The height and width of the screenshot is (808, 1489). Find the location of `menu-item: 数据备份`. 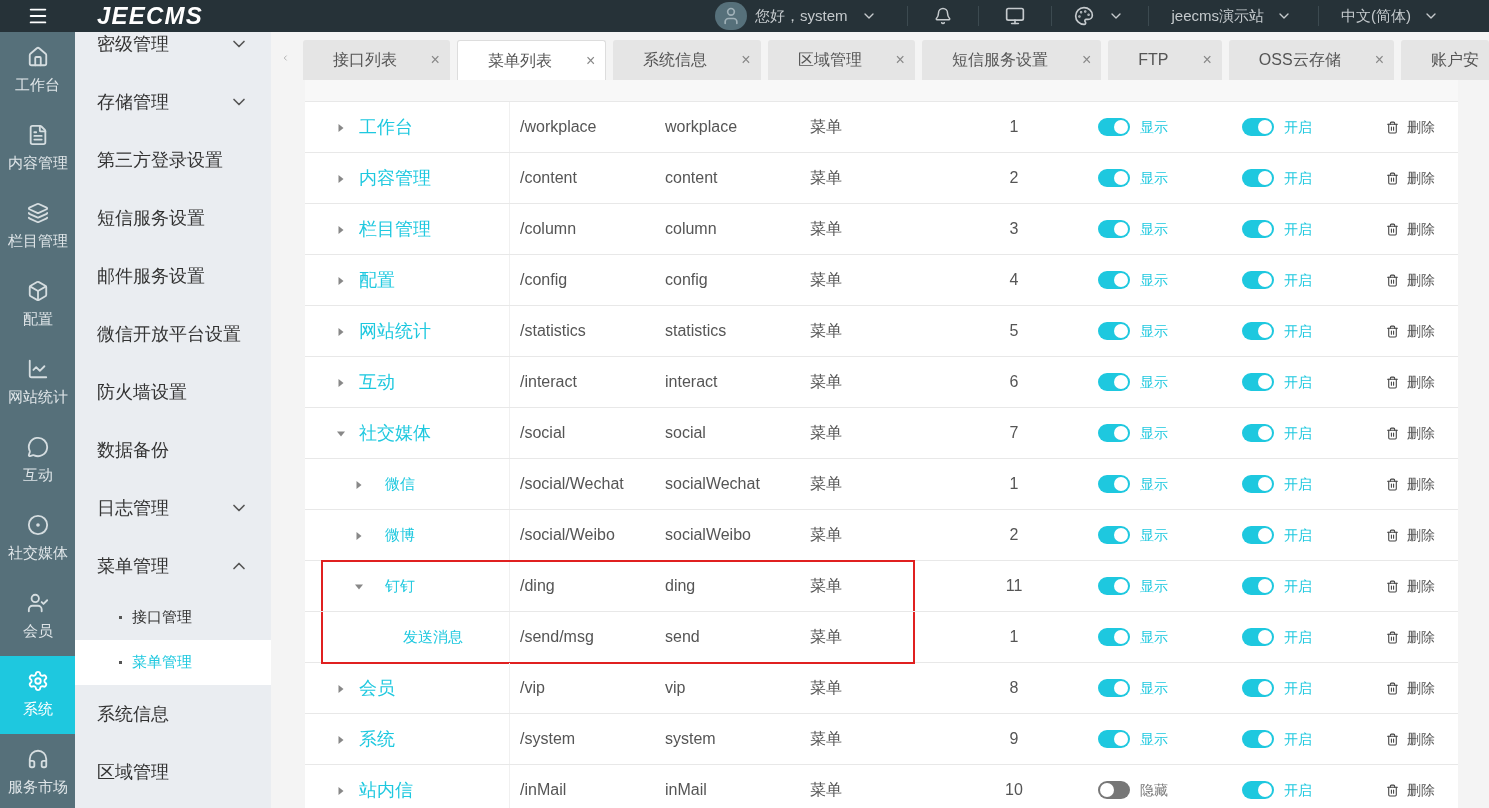

menu-item: 数据备份 is located at coordinates (173, 450).